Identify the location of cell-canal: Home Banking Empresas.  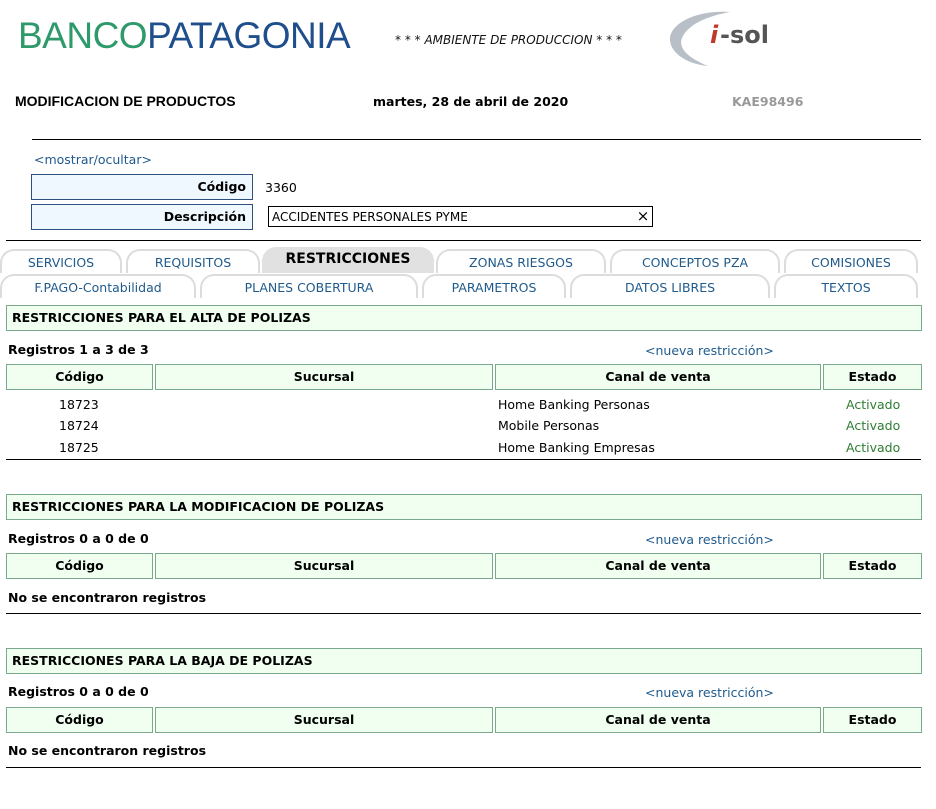
(576, 447).